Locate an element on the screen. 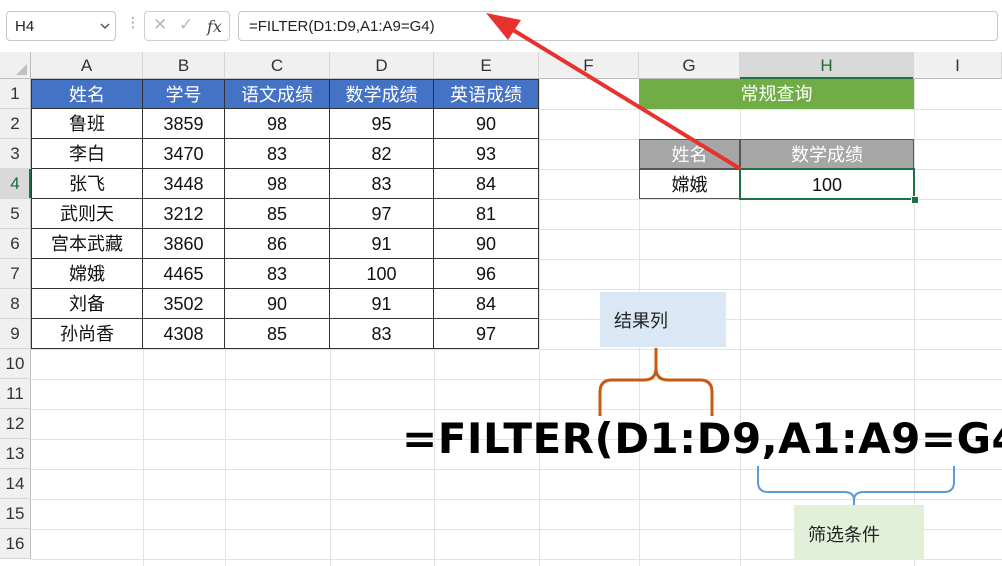 The height and width of the screenshot is (566, 1002). row-header-3: 3 is located at coordinates (15, 154).